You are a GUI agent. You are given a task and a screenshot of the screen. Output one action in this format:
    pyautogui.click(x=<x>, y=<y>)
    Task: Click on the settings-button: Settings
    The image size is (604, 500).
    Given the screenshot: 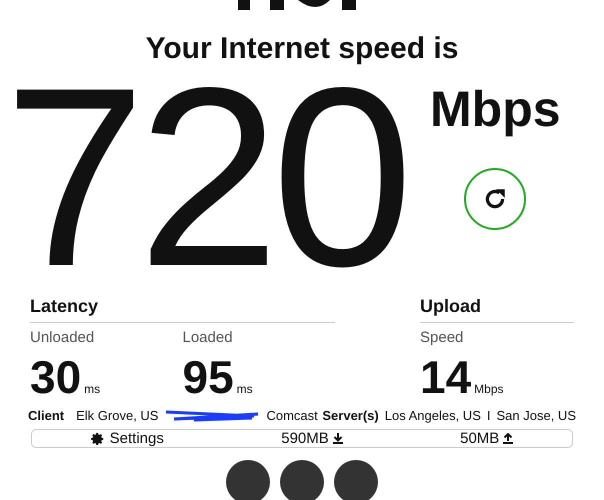 What is the action you would take?
    pyautogui.click(x=127, y=438)
    